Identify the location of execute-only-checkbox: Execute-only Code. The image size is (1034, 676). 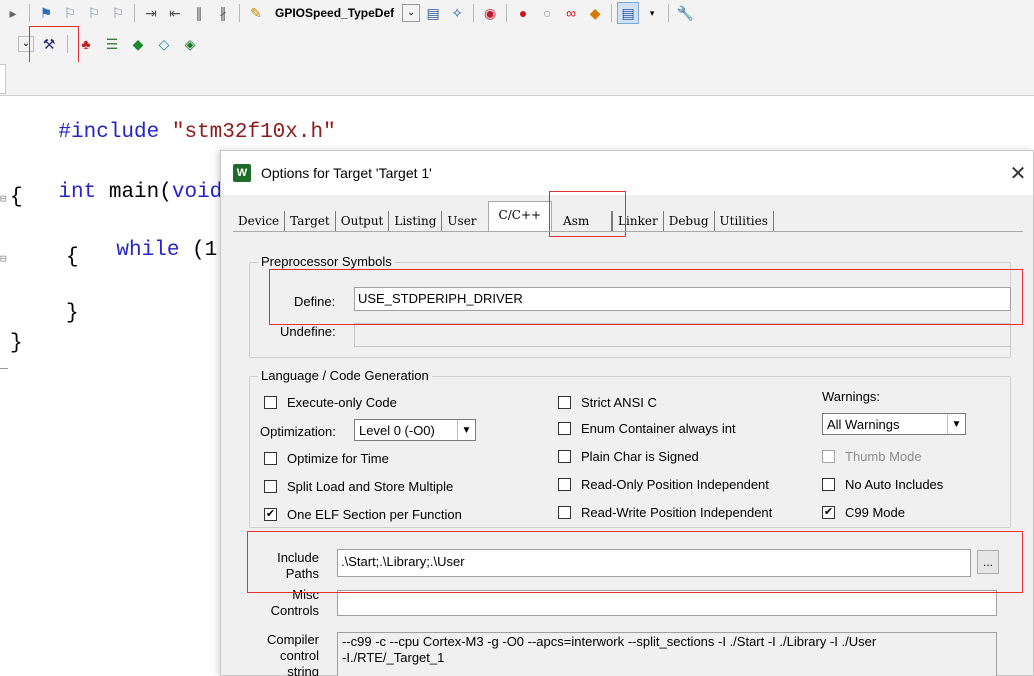
(330, 402).